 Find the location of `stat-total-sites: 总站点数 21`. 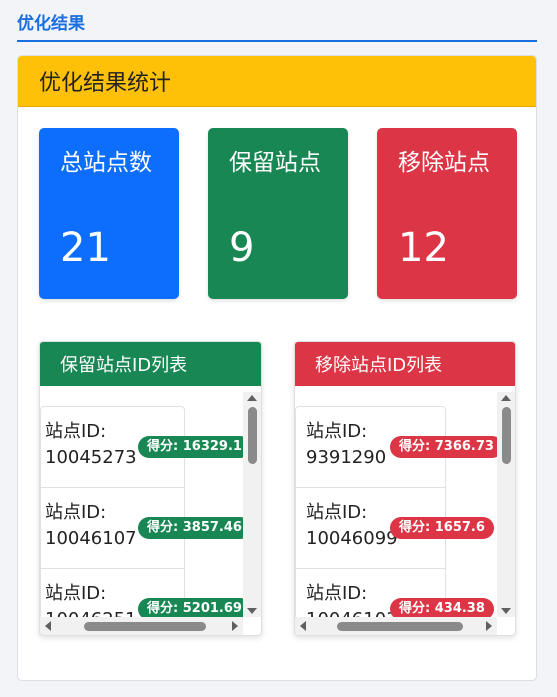

stat-total-sites: 总站点数 21 is located at coordinates (109, 213).